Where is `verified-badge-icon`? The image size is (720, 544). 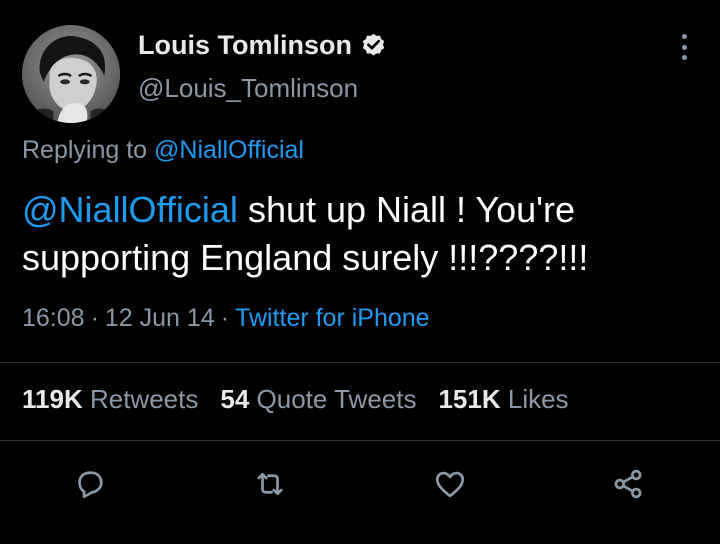 verified-badge-icon is located at coordinates (373, 44).